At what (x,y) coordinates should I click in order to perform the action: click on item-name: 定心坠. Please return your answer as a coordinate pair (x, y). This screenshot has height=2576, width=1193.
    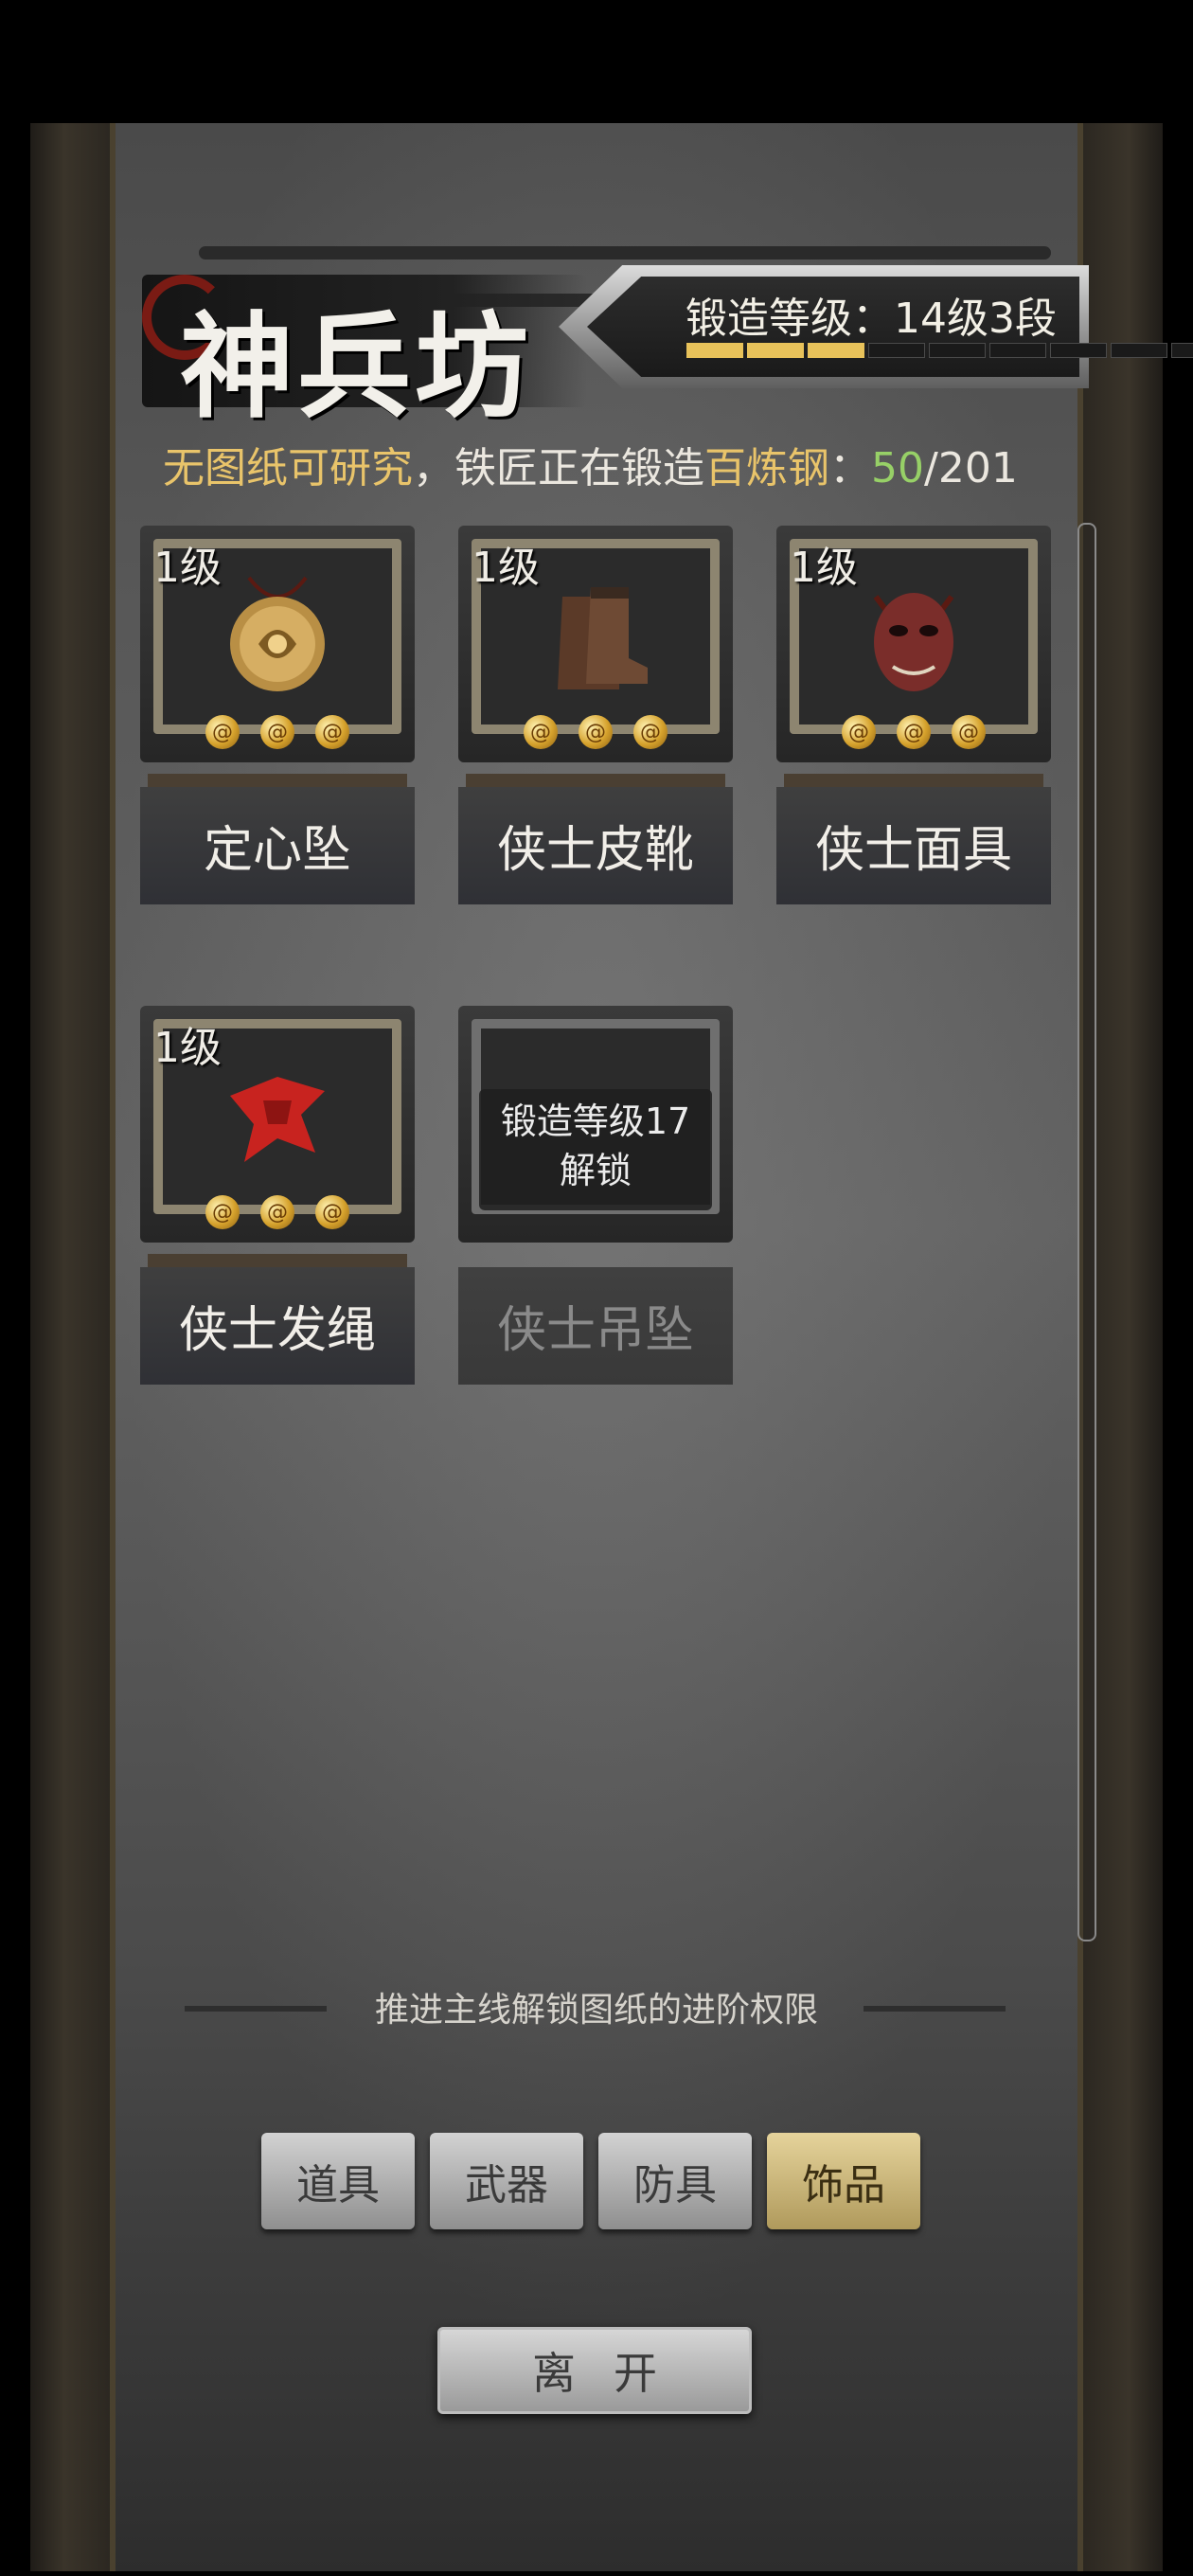
    Looking at the image, I should click on (277, 850).